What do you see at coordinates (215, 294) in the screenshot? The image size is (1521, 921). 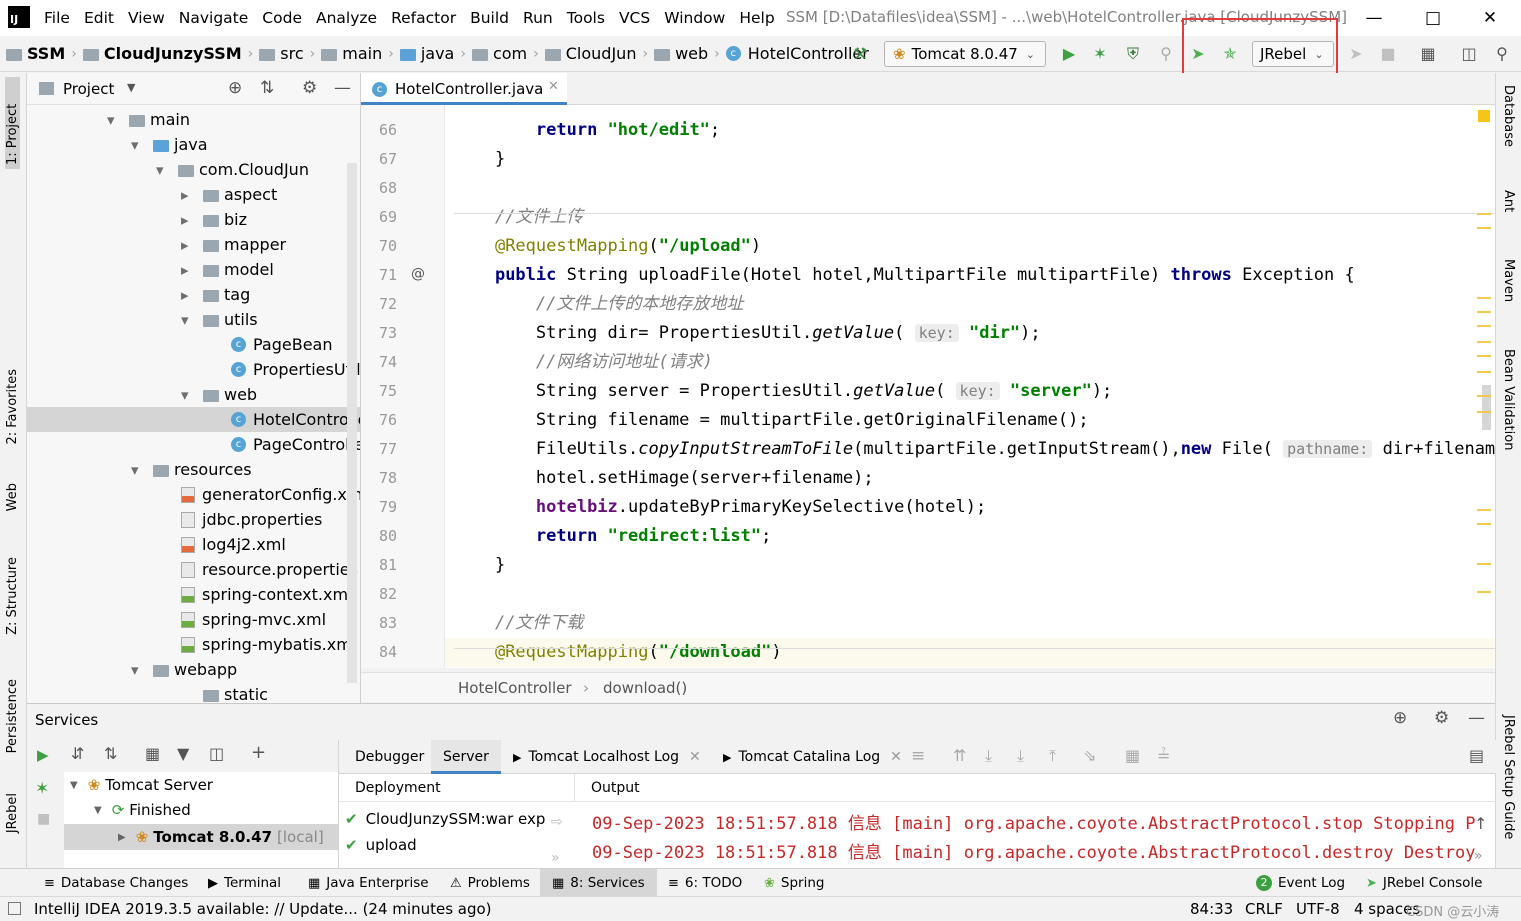 I see `tree-item-tag: ▸ tag` at bounding box center [215, 294].